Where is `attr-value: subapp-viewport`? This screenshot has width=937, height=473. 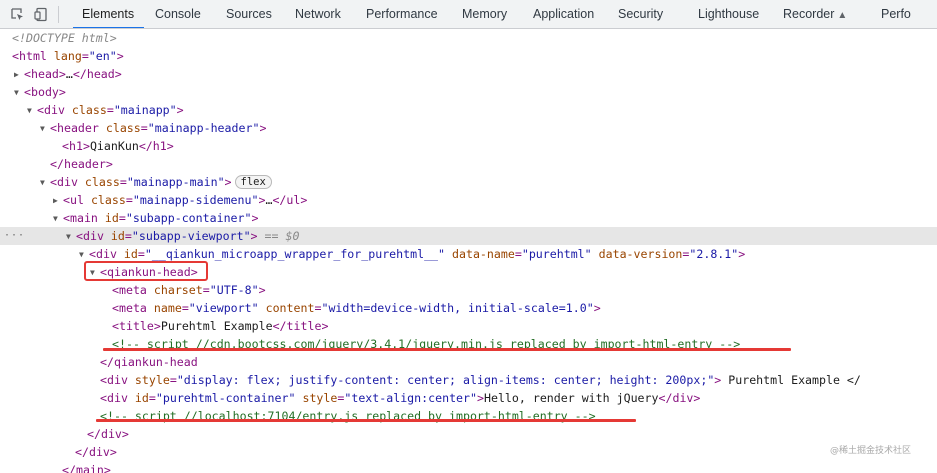 attr-value: subapp-viewport is located at coordinates (191, 236).